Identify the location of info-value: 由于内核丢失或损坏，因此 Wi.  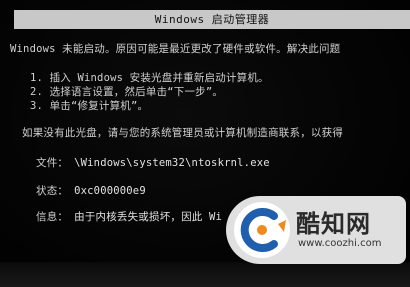
(148, 217).